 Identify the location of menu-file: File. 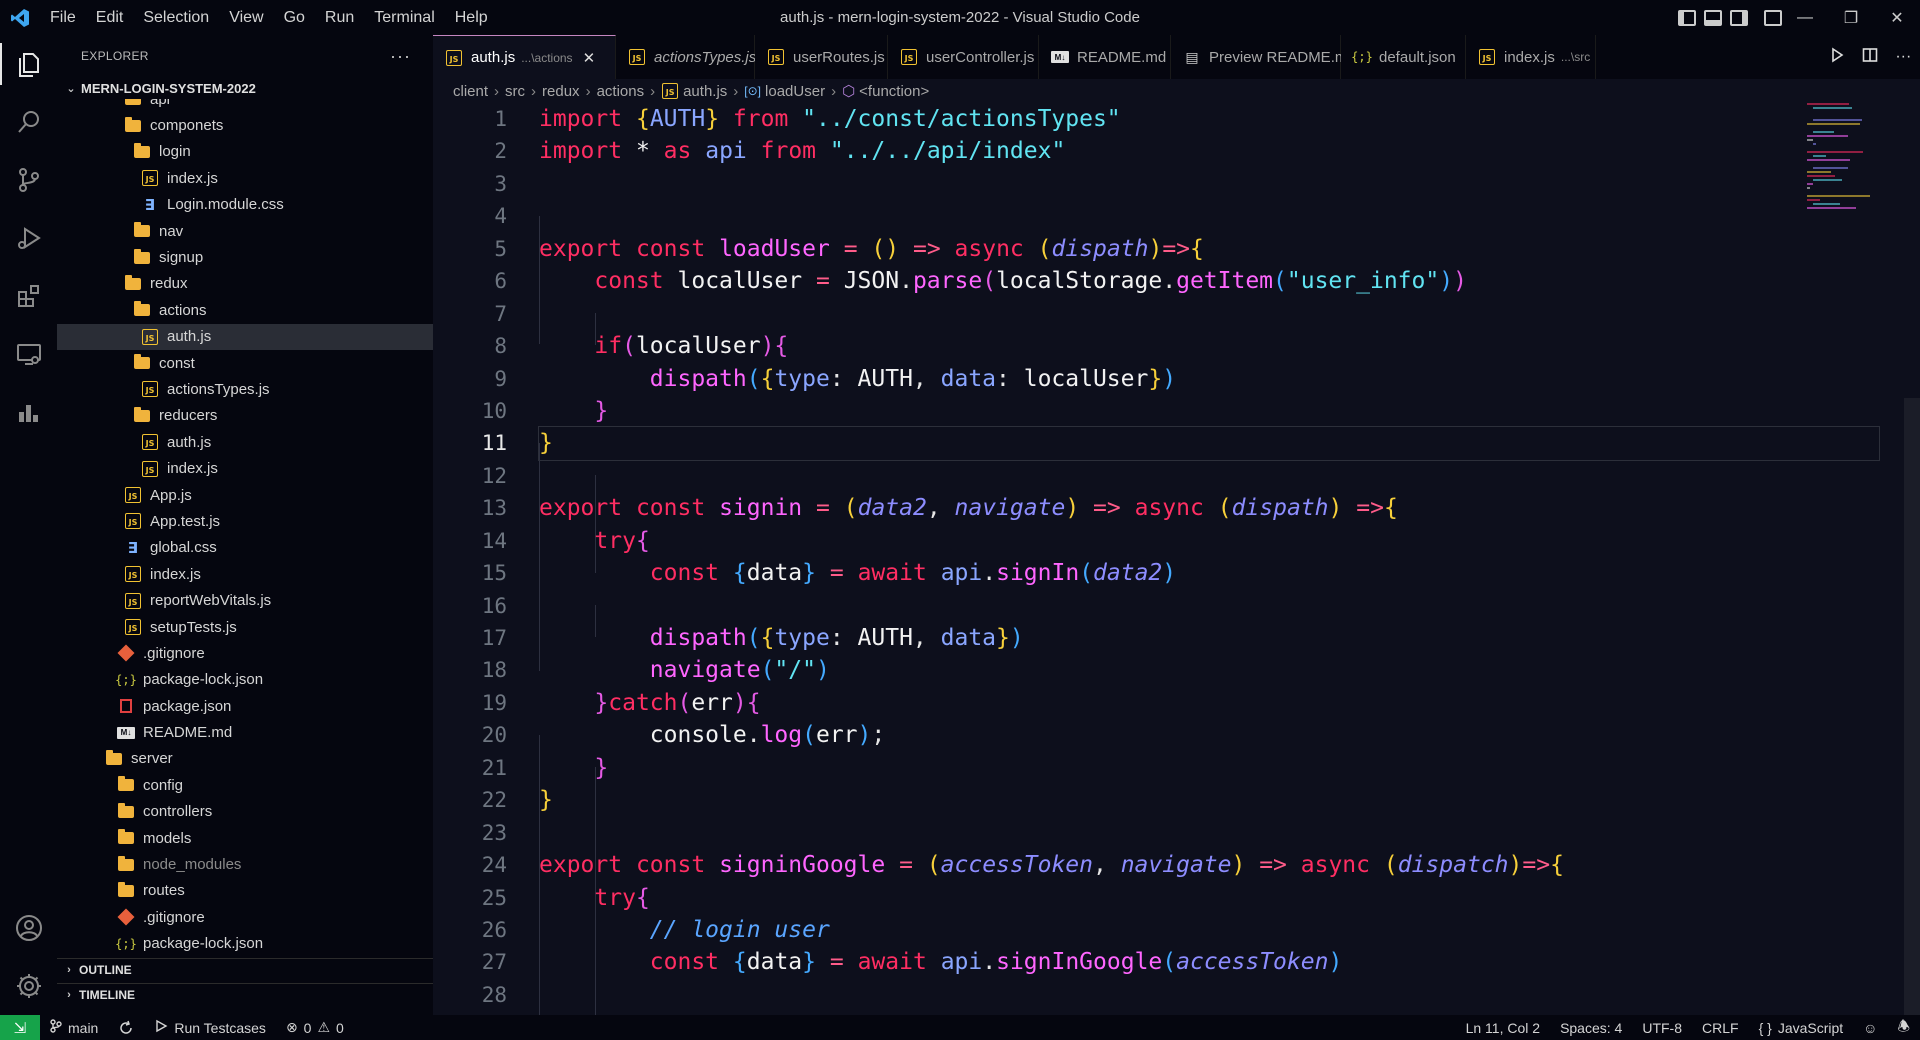
(63, 17).